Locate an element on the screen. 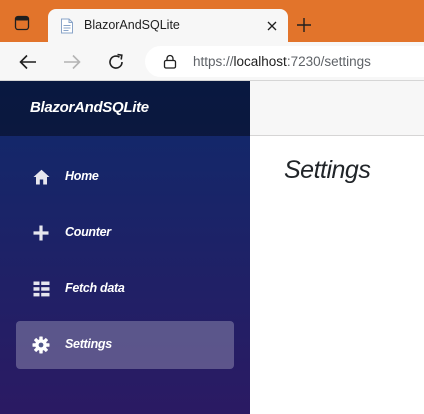  address-bar: https://localhost:7230/settings is located at coordinates (284, 61).